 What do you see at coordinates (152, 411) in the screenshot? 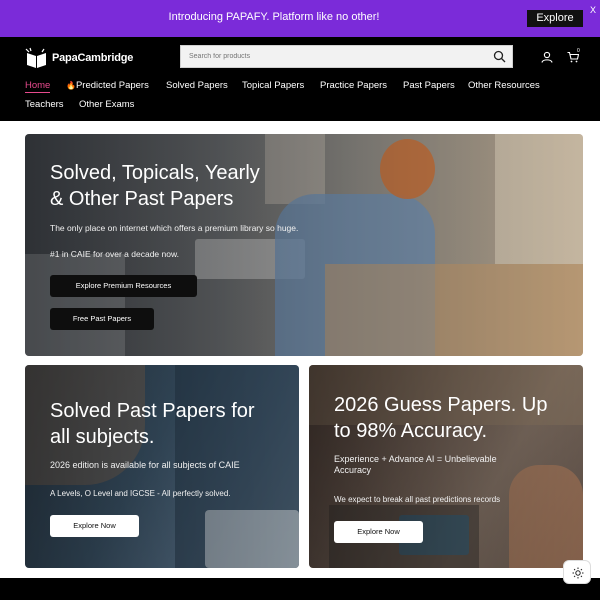
I see `solved-card-title-line1: Solved Past Papers for` at bounding box center [152, 411].